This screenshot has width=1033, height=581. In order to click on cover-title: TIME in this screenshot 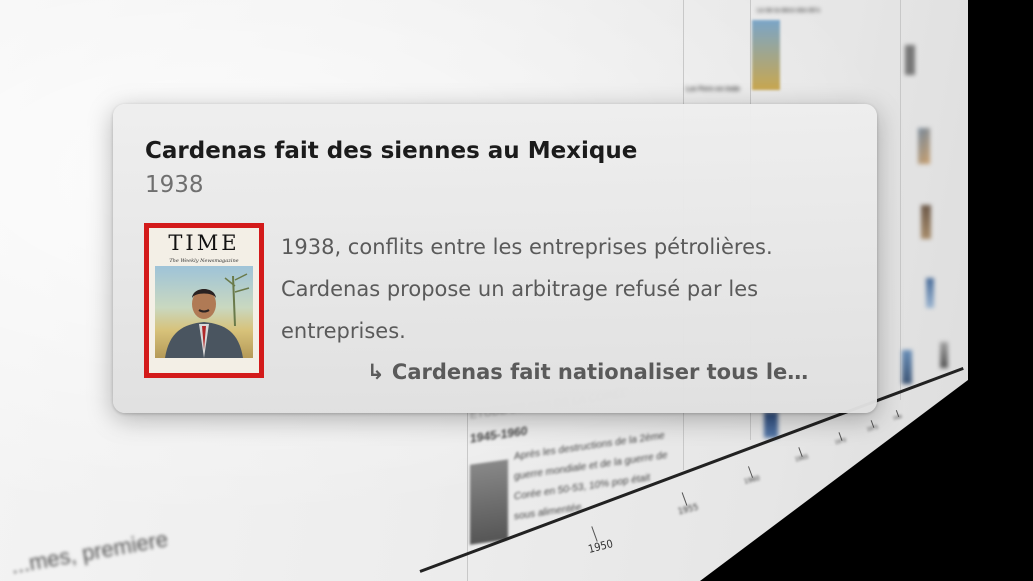, I will do `click(204, 243)`.